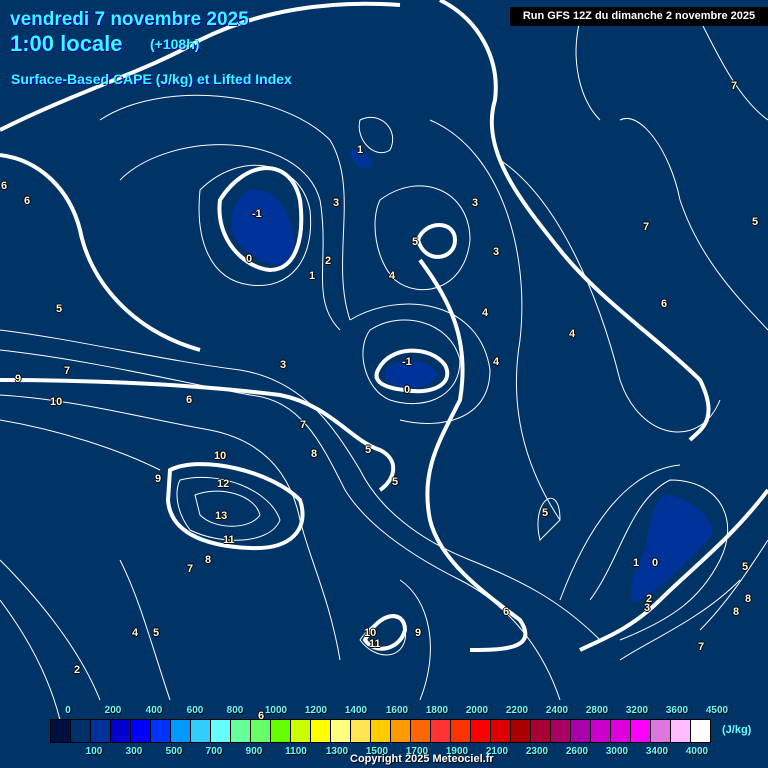 Image resolution: width=768 pixels, height=768 pixels. Describe the element at coordinates (577, 751) in the screenshot. I see `legend-tick: 2600` at that location.